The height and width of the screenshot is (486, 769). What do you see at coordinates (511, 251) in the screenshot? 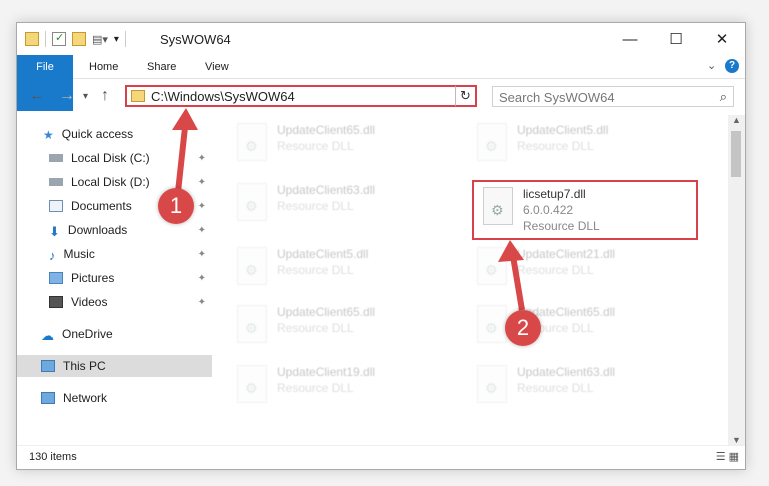
I see `arrow-2-head` at bounding box center [511, 251].